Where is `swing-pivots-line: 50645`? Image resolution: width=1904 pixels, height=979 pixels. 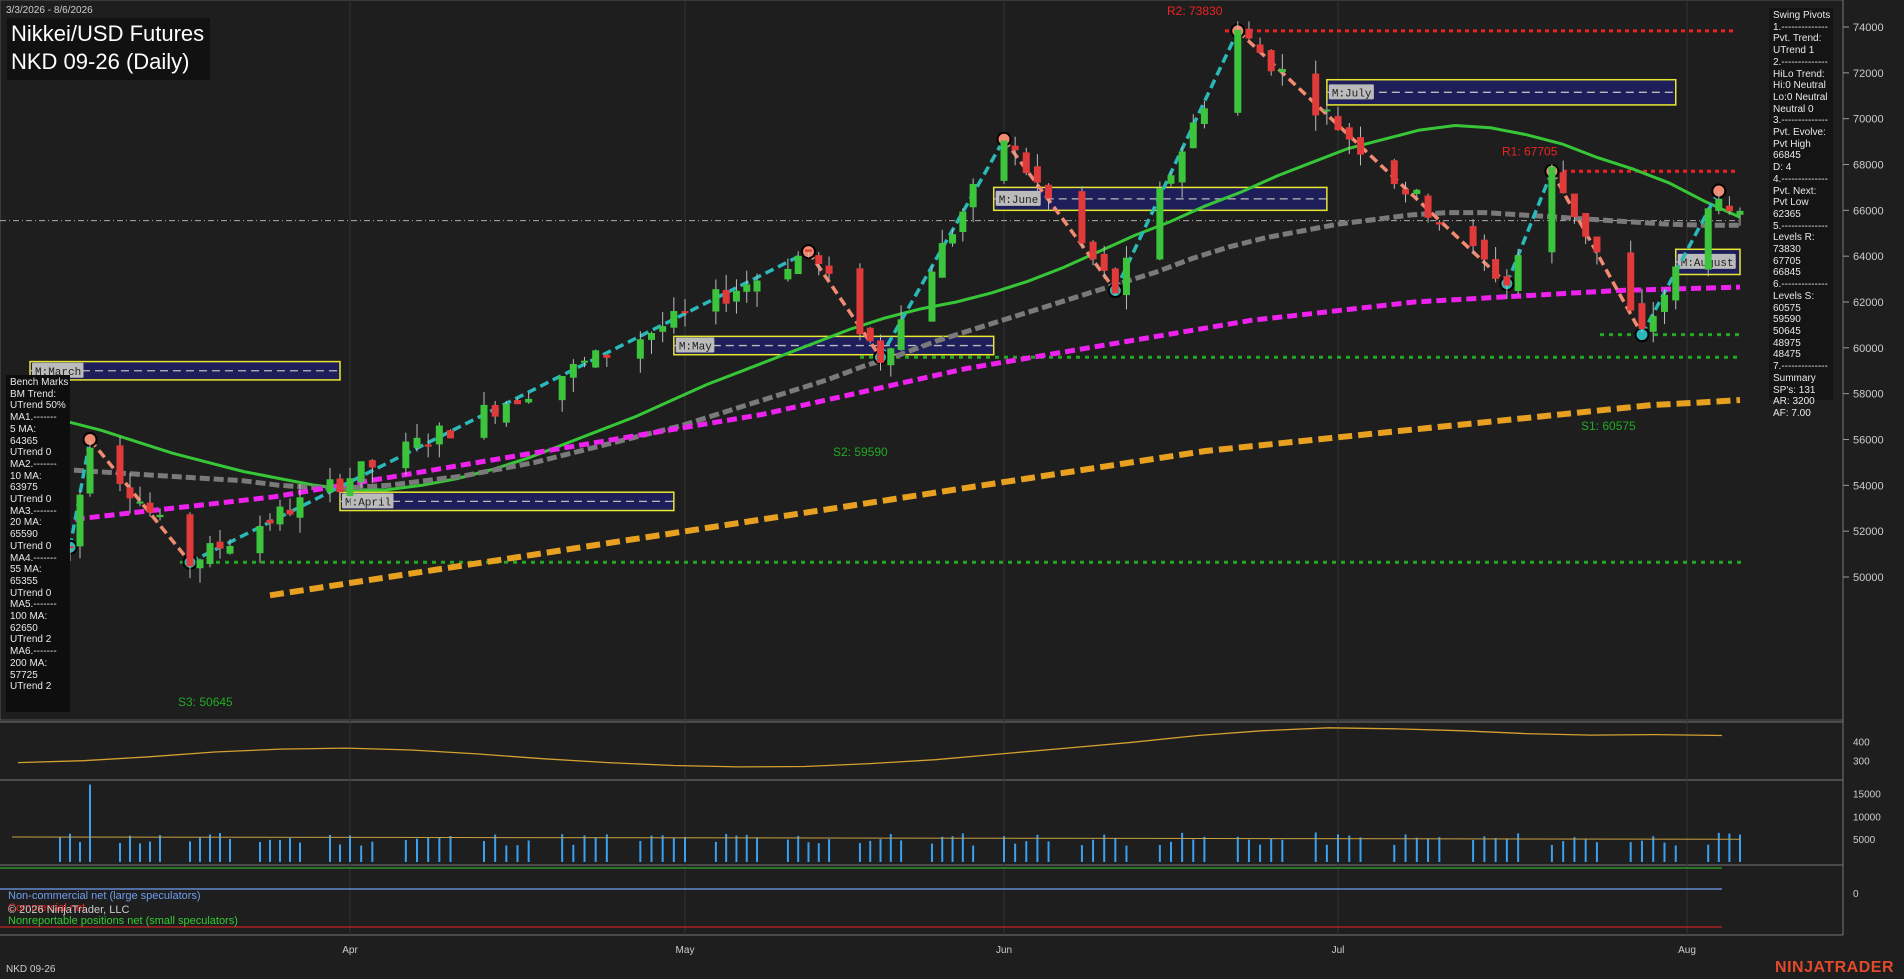 swing-pivots-line: 50645 is located at coordinates (1787, 331).